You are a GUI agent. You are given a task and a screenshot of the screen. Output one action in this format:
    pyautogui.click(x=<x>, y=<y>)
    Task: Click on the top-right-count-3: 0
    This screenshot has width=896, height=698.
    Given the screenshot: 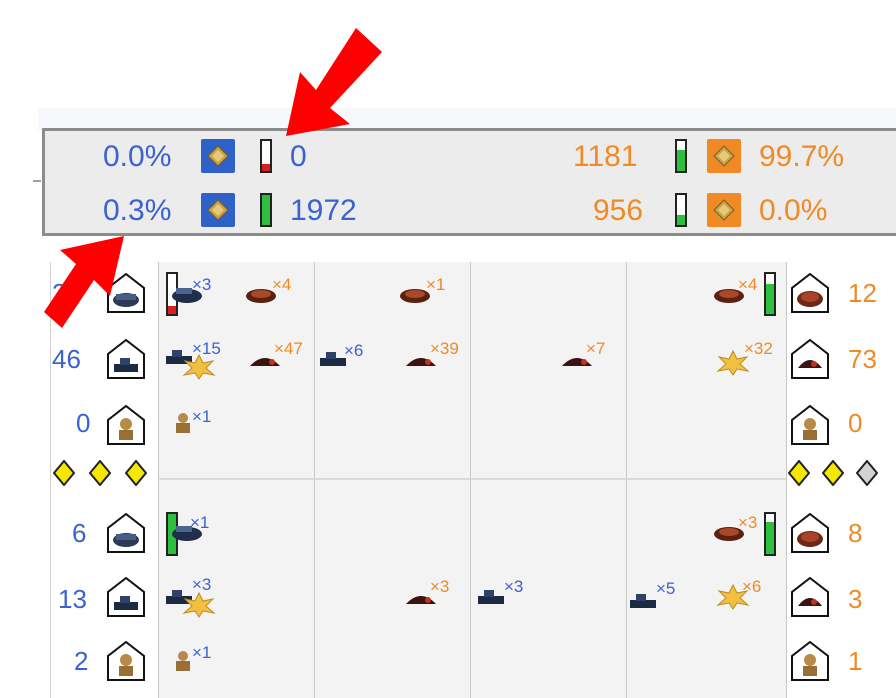 What is the action you would take?
    pyautogui.click(x=855, y=423)
    